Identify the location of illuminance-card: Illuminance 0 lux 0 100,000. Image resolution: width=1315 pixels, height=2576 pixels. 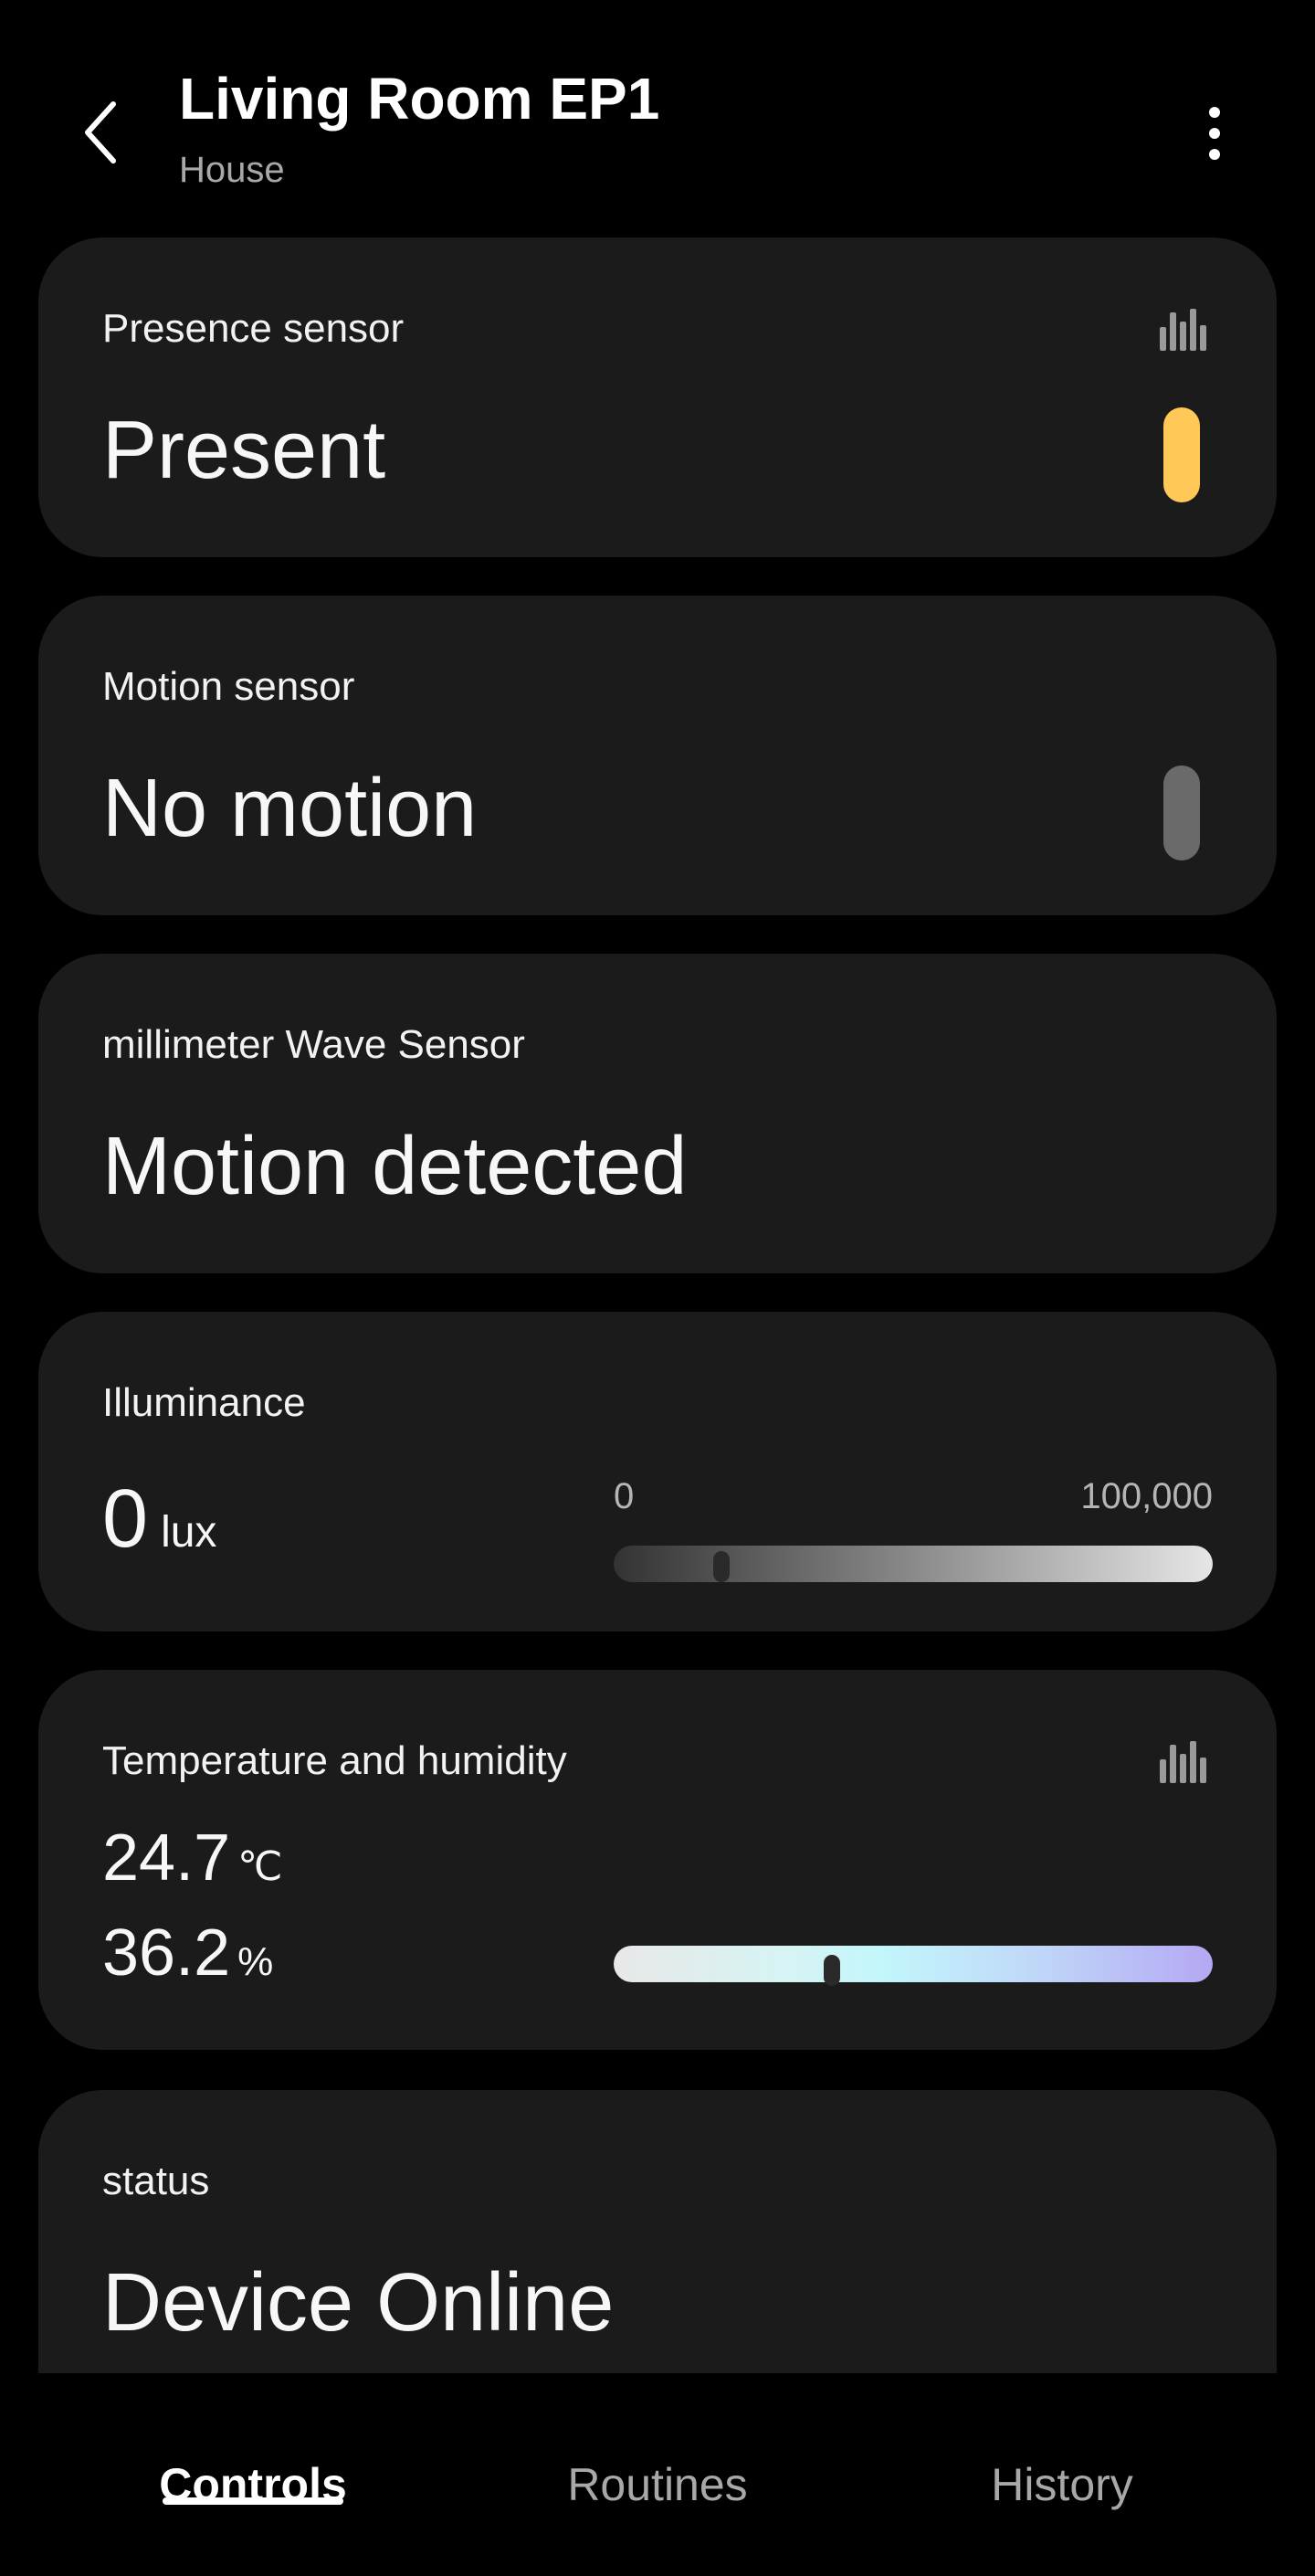
(657, 1471).